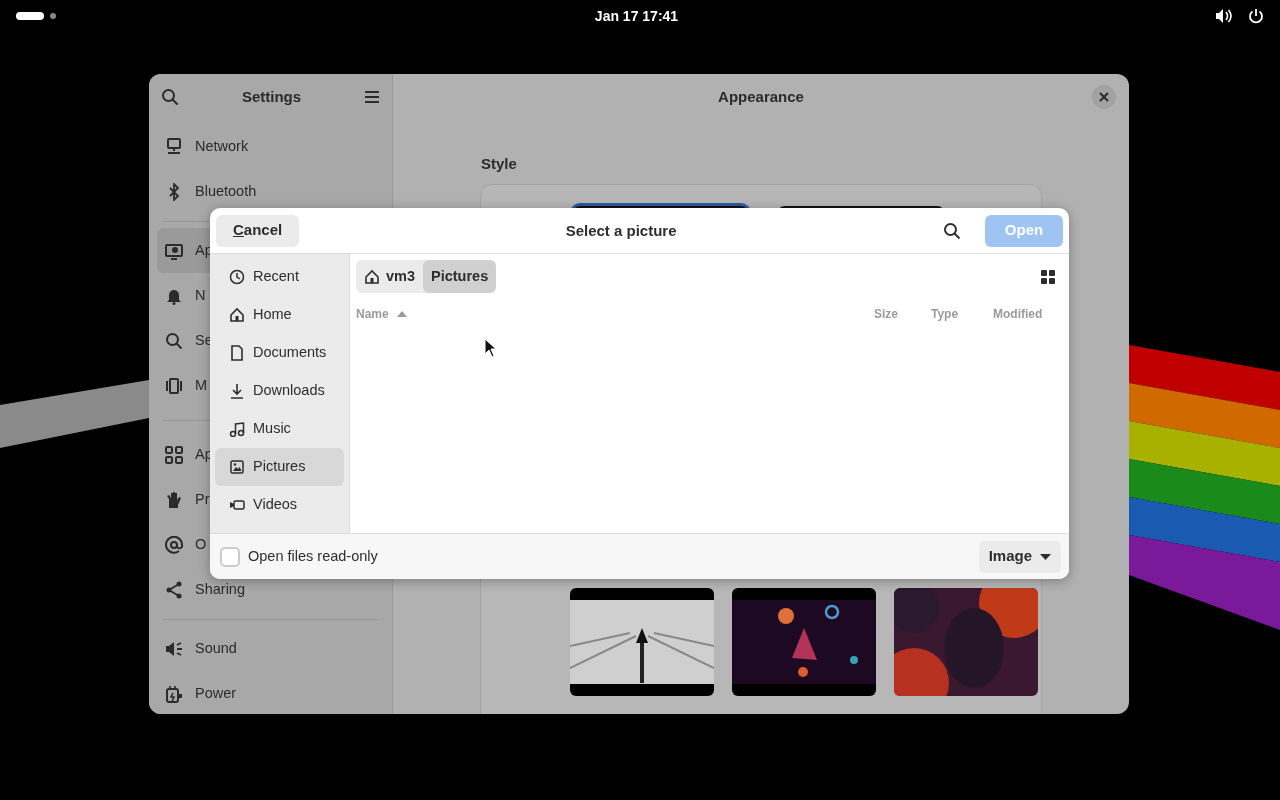 Image resolution: width=1280 pixels, height=800 pixels. I want to click on checkbox-label: Open files read-only, so click(313, 556).